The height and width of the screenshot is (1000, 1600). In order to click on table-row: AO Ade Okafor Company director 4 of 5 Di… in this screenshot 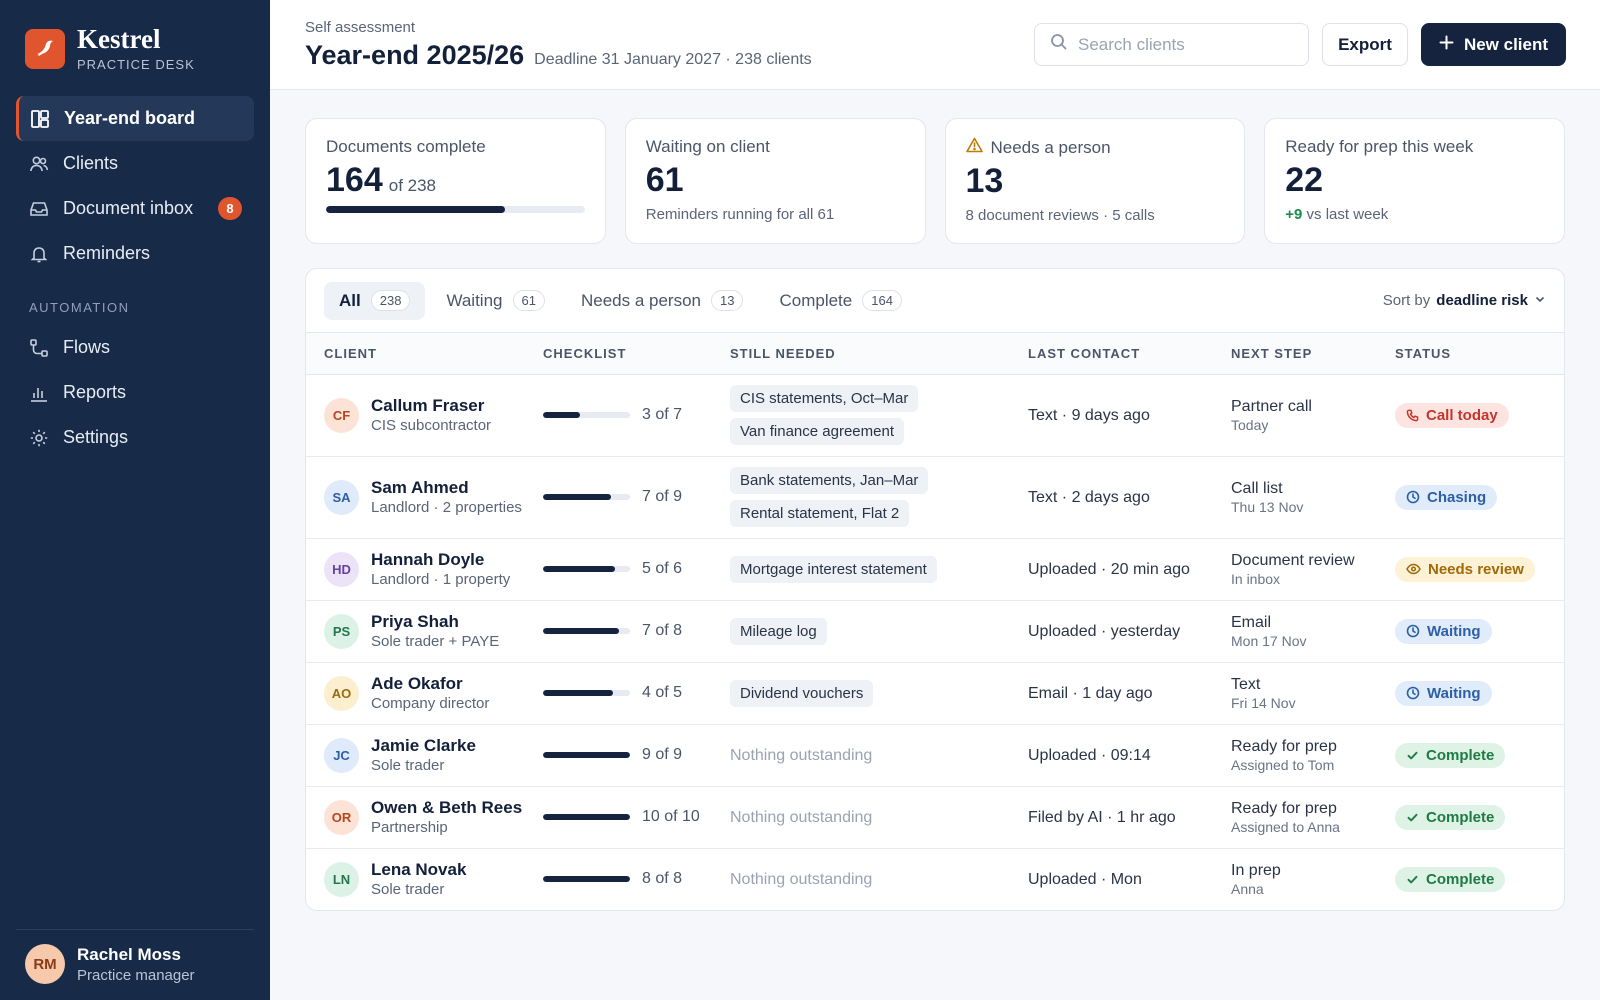, I will do `click(935, 693)`.